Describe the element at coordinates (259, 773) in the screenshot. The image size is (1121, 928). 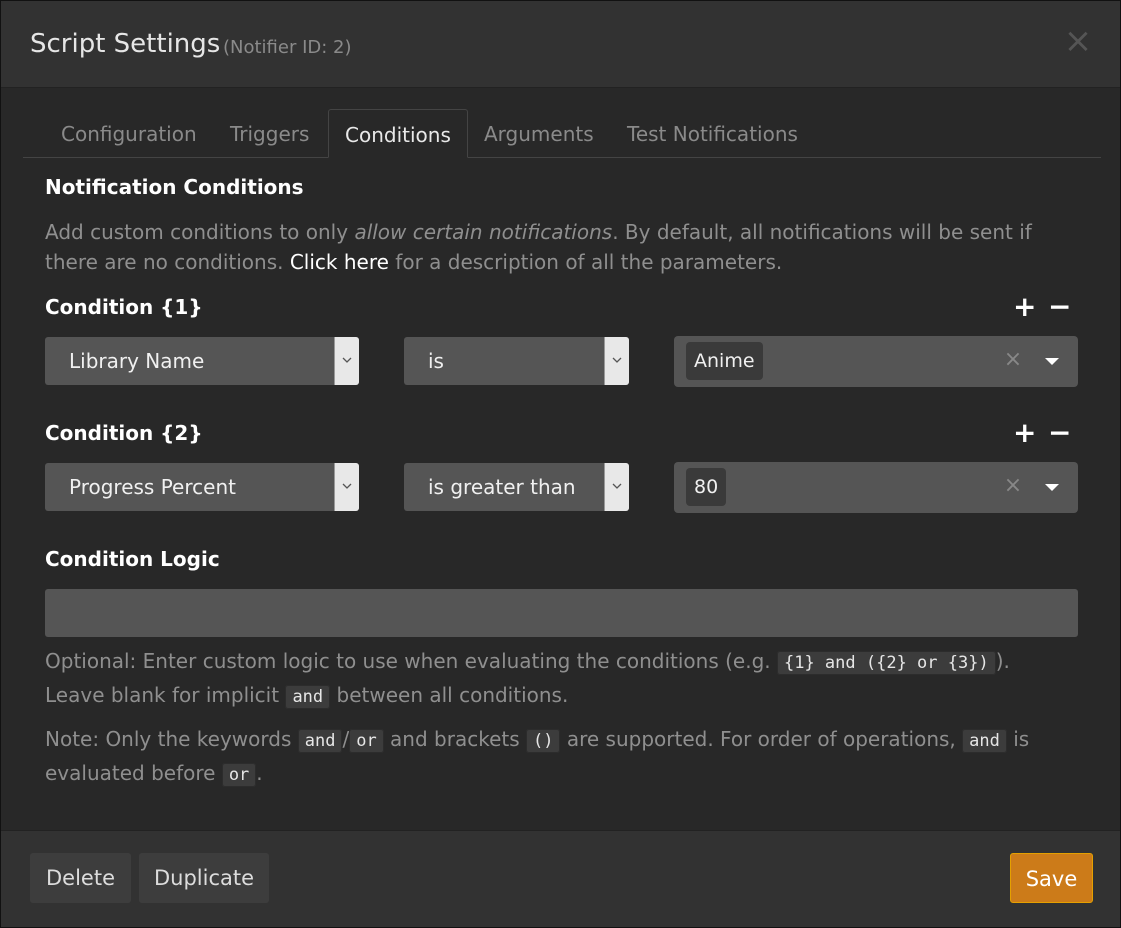
I see `note-text: .` at that location.